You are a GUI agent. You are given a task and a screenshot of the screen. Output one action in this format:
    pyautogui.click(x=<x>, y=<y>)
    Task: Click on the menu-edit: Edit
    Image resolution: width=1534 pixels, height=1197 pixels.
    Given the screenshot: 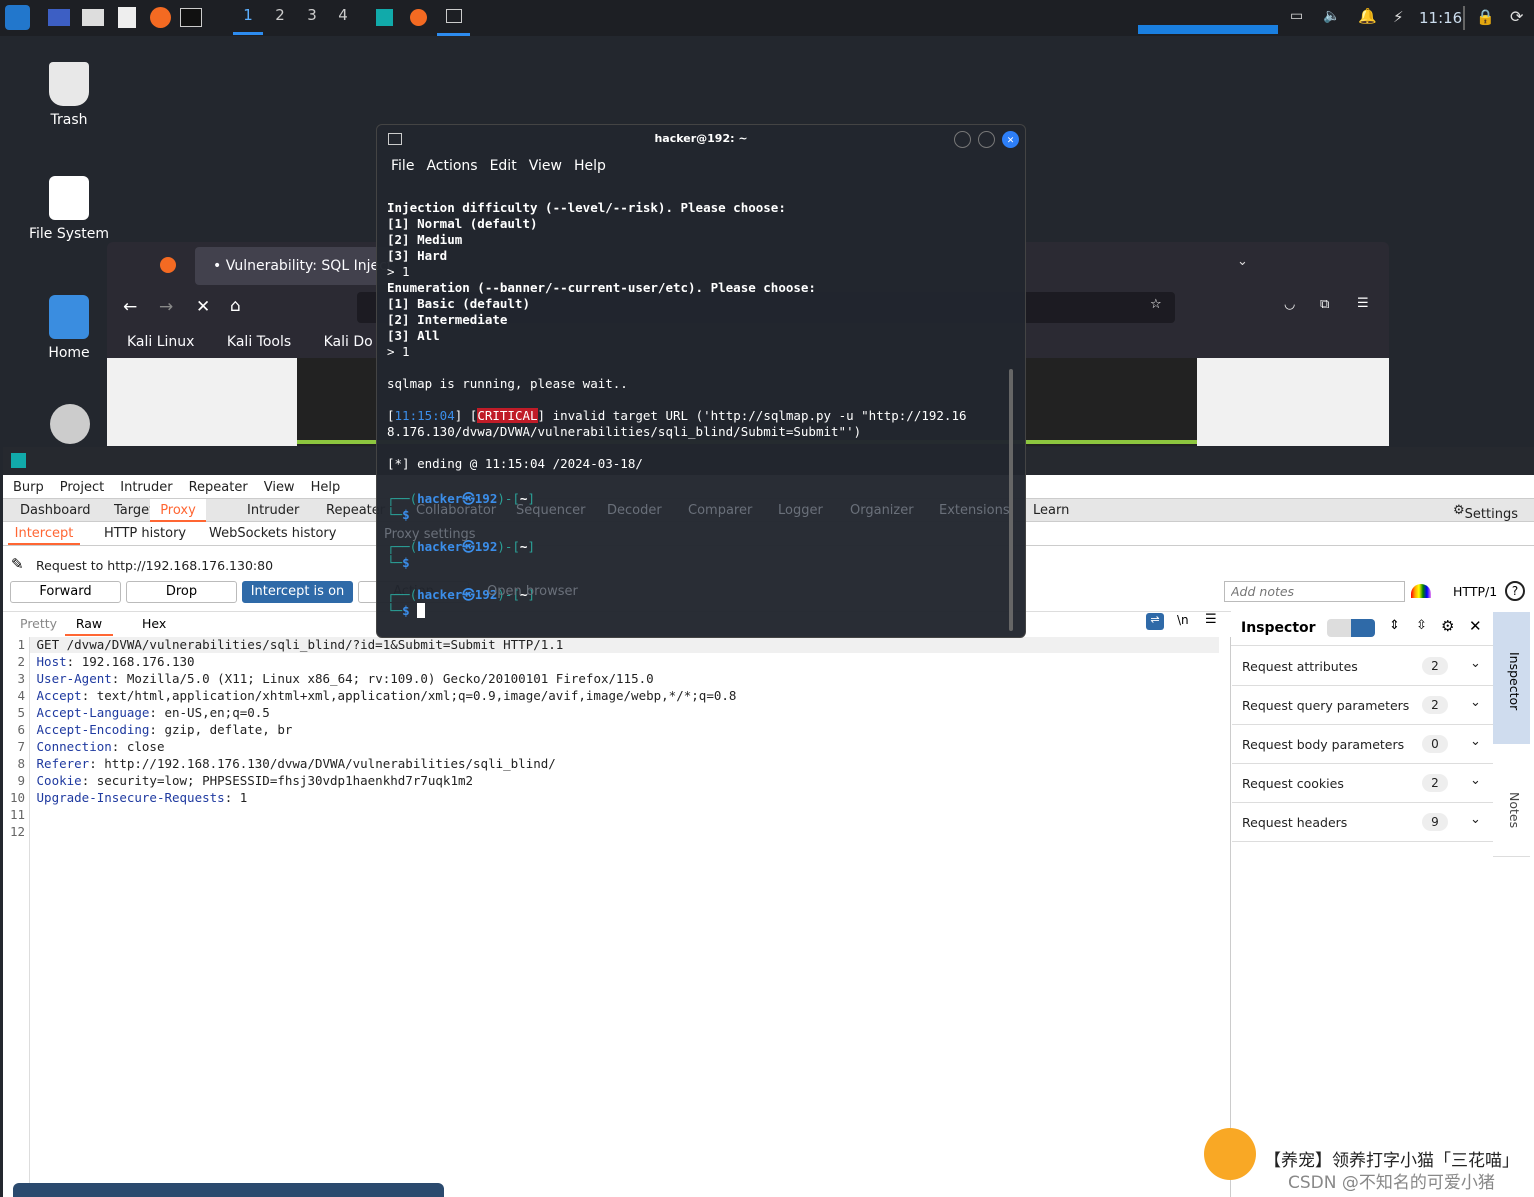 What is the action you would take?
    pyautogui.click(x=503, y=166)
    